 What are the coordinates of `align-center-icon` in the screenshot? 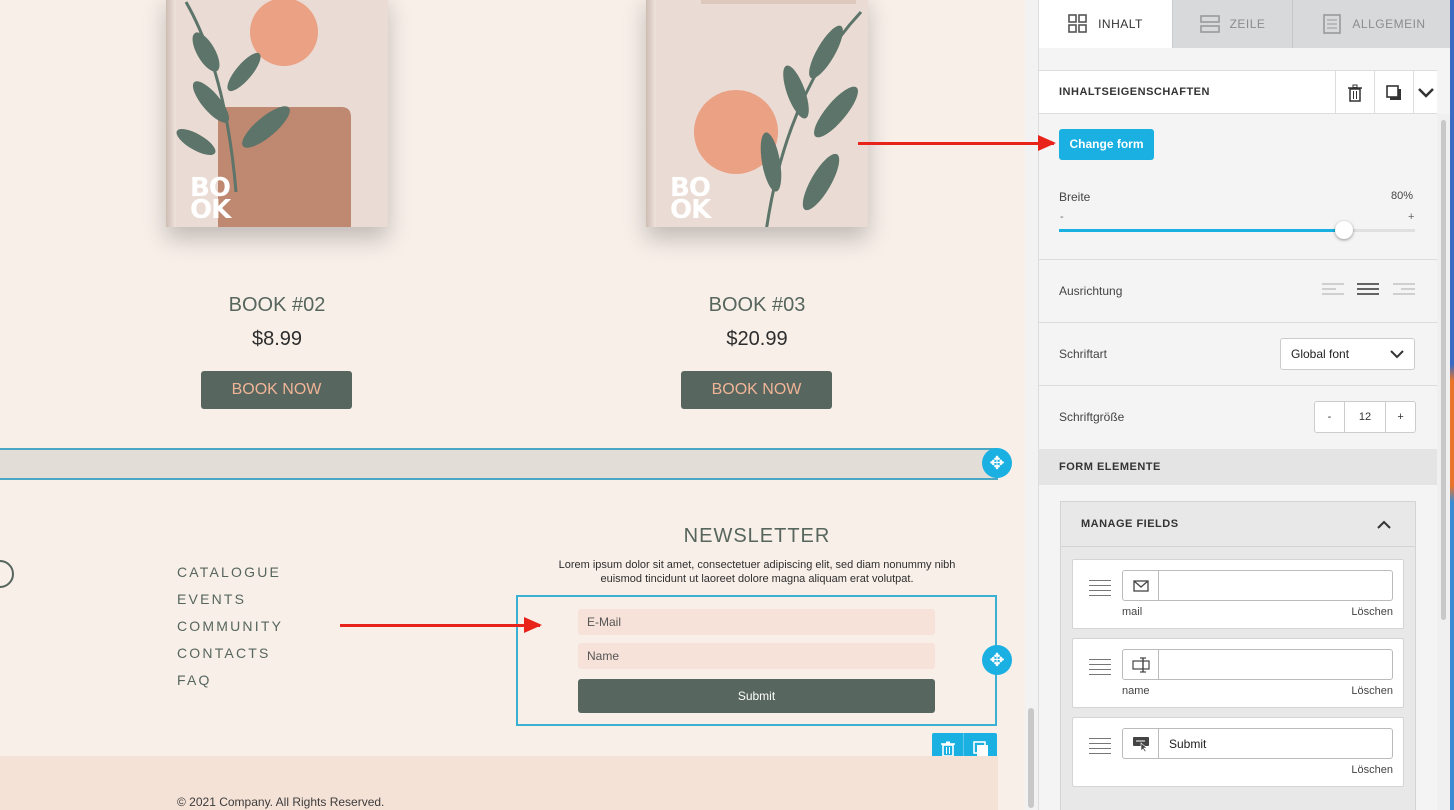 It's located at (1368, 290).